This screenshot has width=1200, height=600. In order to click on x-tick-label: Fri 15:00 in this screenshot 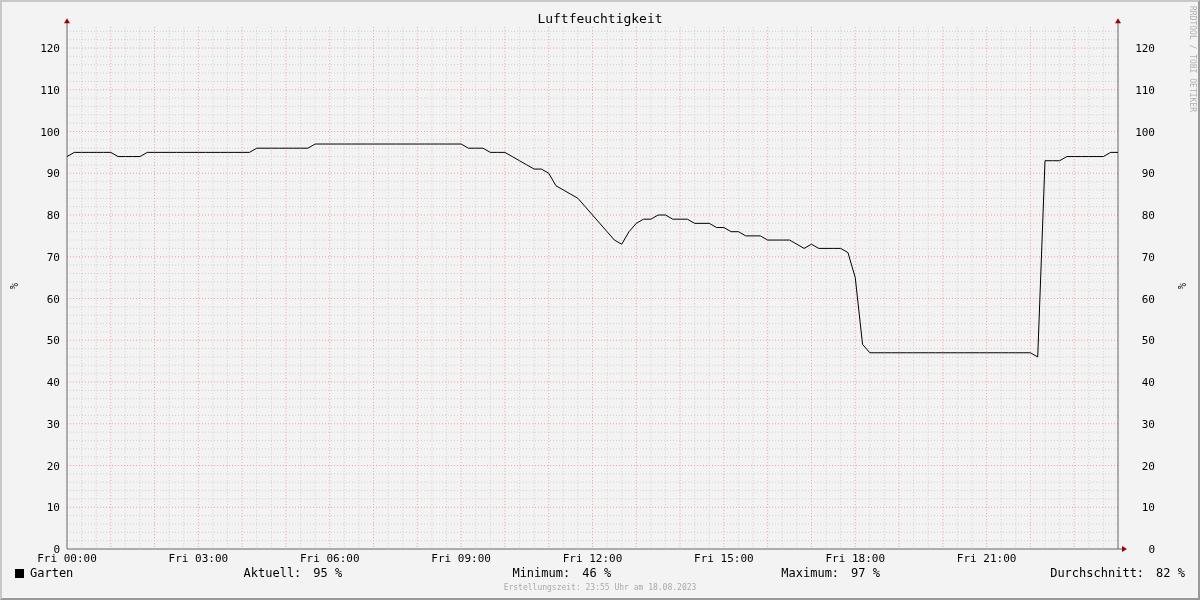, I will do `click(724, 558)`.